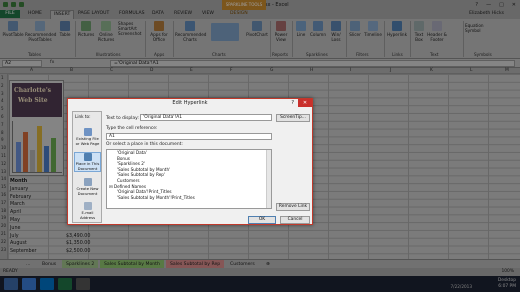 The width and height of the screenshot is (520, 292). I want to click on column-header: L, so click(471, 70).